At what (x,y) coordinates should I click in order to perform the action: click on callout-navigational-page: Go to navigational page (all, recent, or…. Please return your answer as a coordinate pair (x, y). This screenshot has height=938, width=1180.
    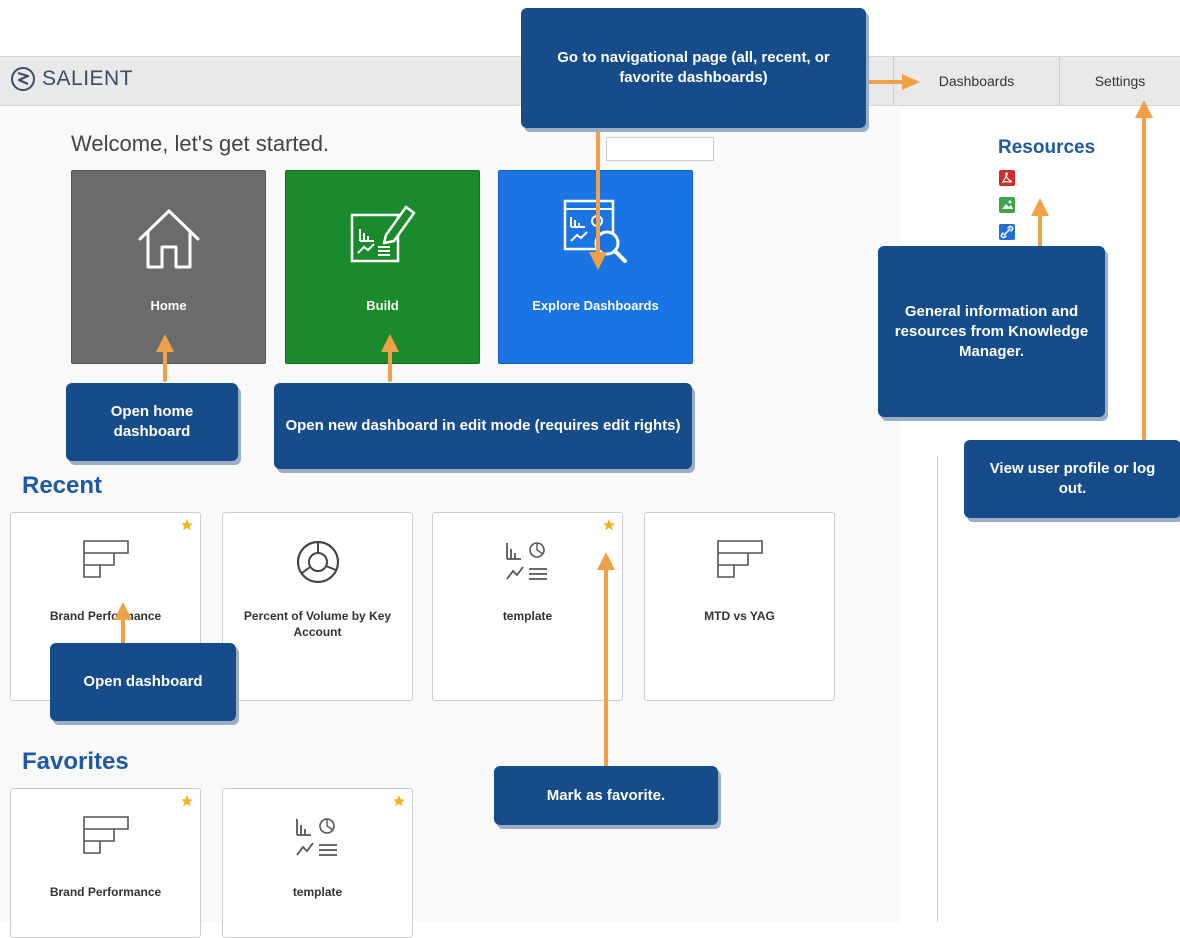
    Looking at the image, I should click on (693, 68).